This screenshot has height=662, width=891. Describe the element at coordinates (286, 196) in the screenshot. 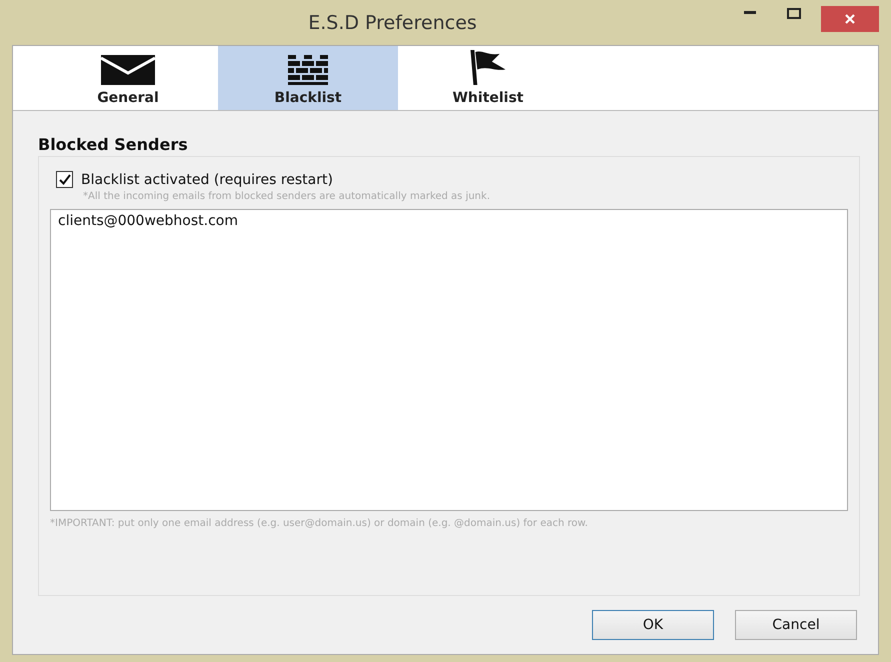

I see `hint-text: *All the incoming emails from blocked senders are automatically marked as junk.` at that location.